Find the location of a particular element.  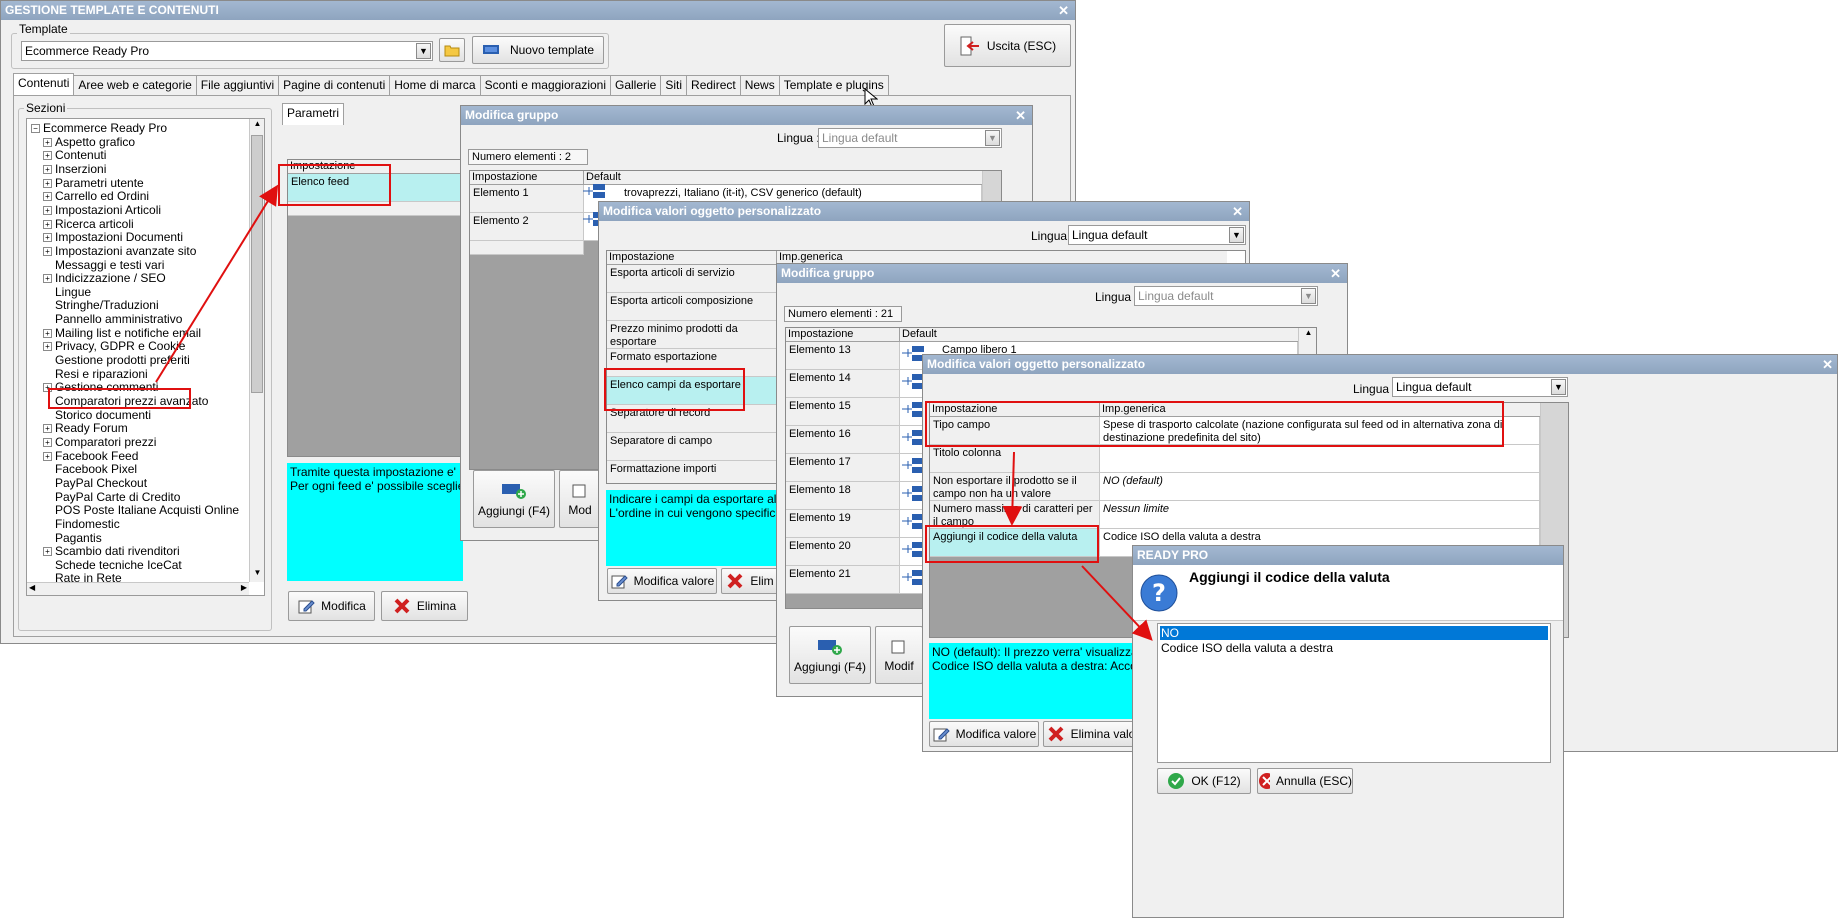

arrow-to-elenco-feed is located at coordinates (217, 283).